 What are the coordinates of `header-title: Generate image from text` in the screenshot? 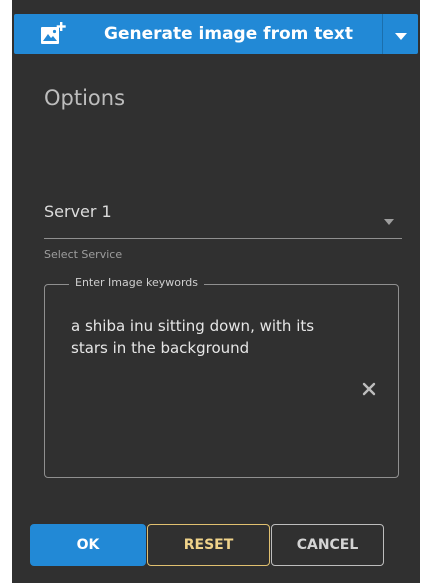 It's located at (229, 34).